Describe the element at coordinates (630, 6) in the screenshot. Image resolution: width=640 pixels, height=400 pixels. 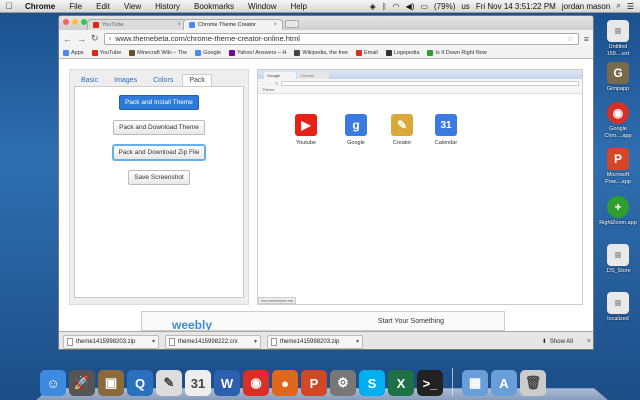
I see `notifications-icon: ☰` at that location.